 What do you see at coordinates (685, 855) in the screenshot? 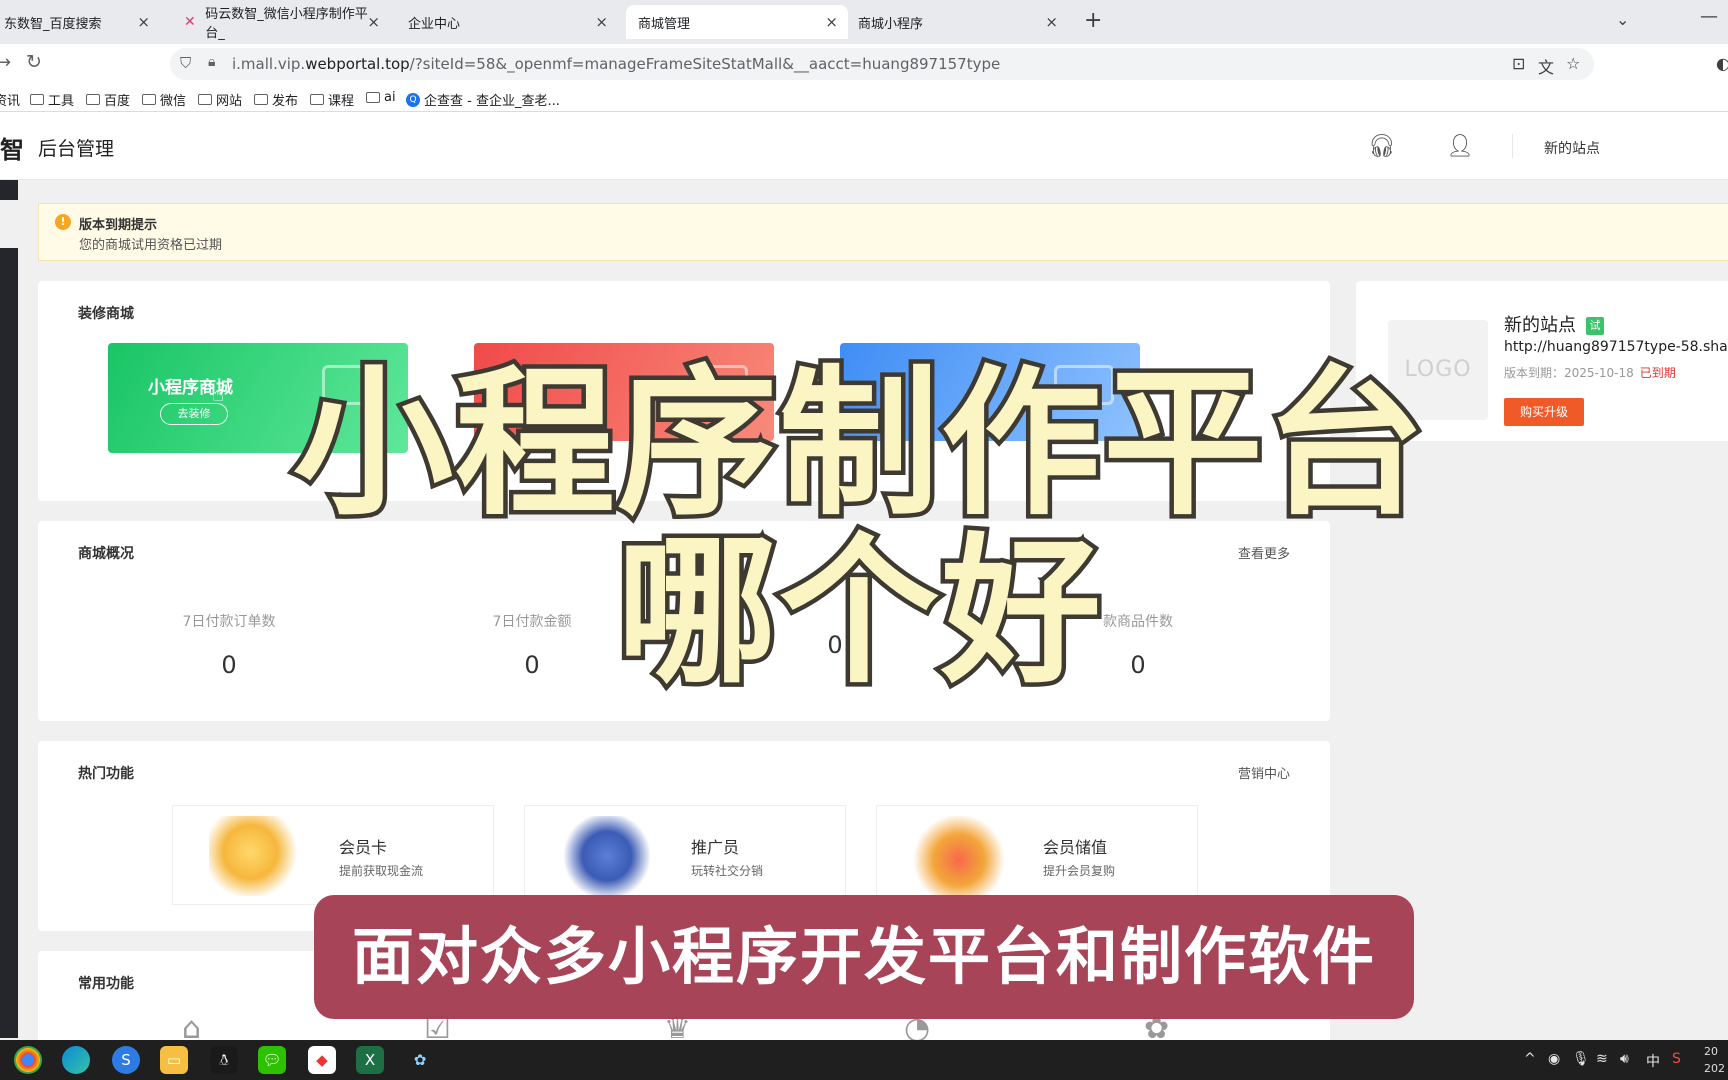
I see `feature-promoter: 推广员 玩转社交分销` at bounding box center [685, 855].